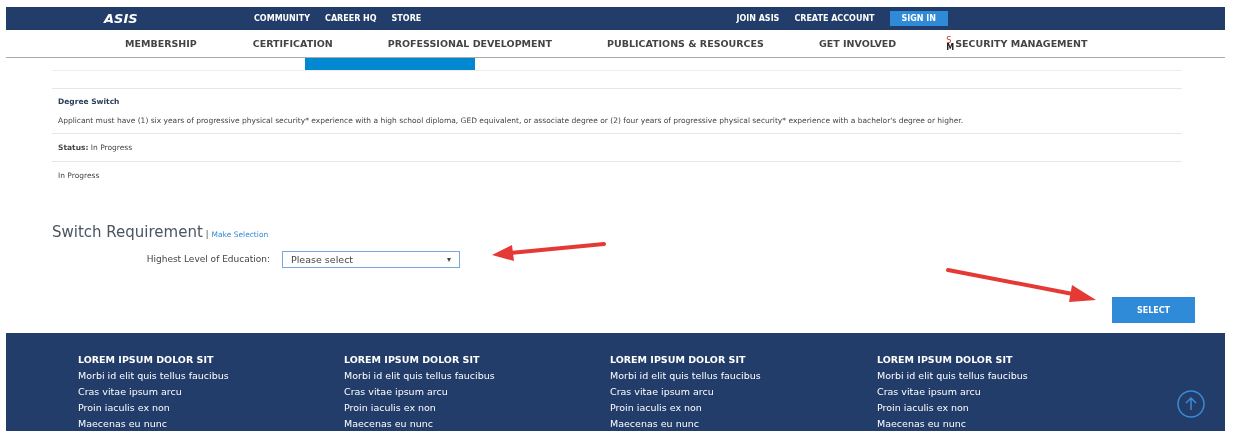 The image size is (1240, 431). What do you see at coordinates (950, 43) in the screenshot?
I see `brand-letters-icon: S M` at bounding box center [950, 43].